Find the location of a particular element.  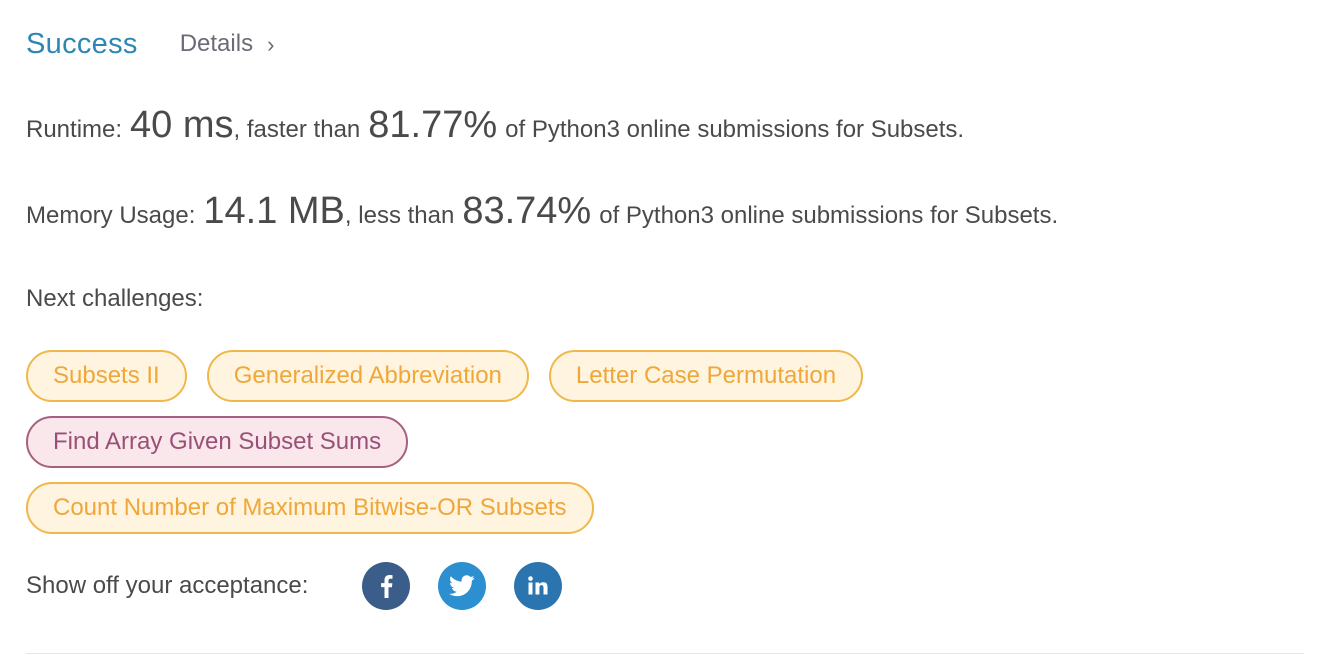

facebook-share-button is located at coordinates (386, 586).